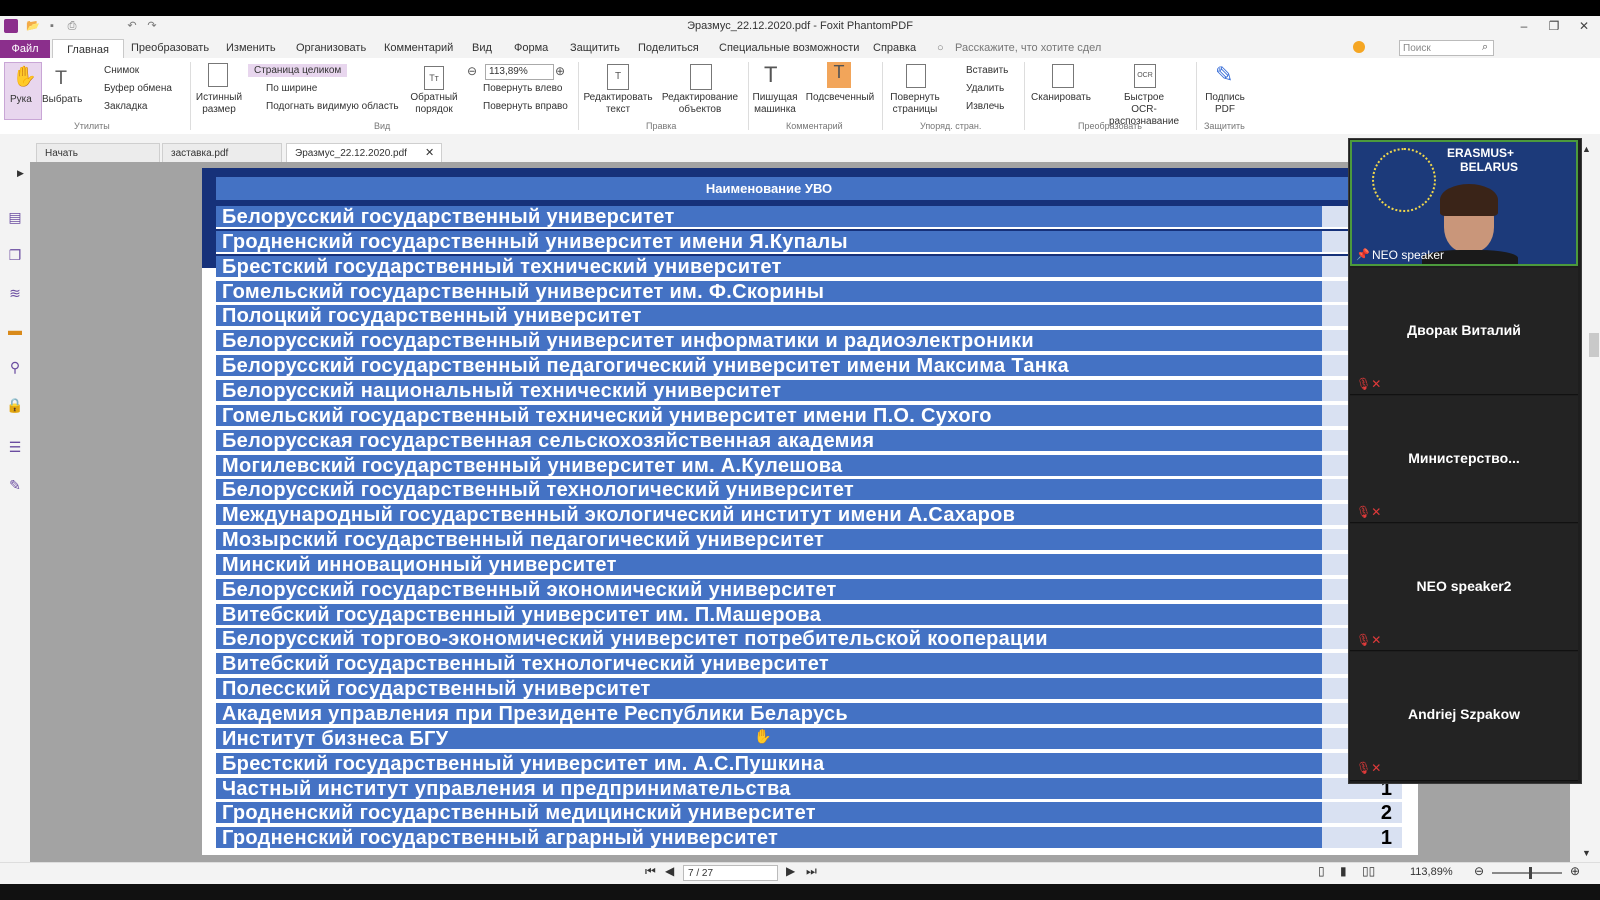  I want to click on menu-organize: Организовать, so click(331, 48).